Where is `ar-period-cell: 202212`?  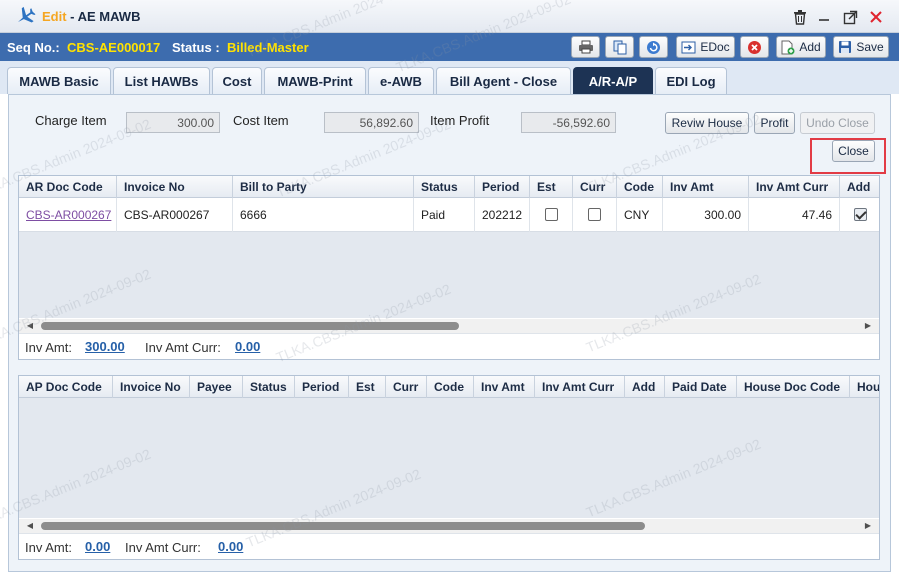 ar-period-cell: 202212 is located at coordinates (502, 215).